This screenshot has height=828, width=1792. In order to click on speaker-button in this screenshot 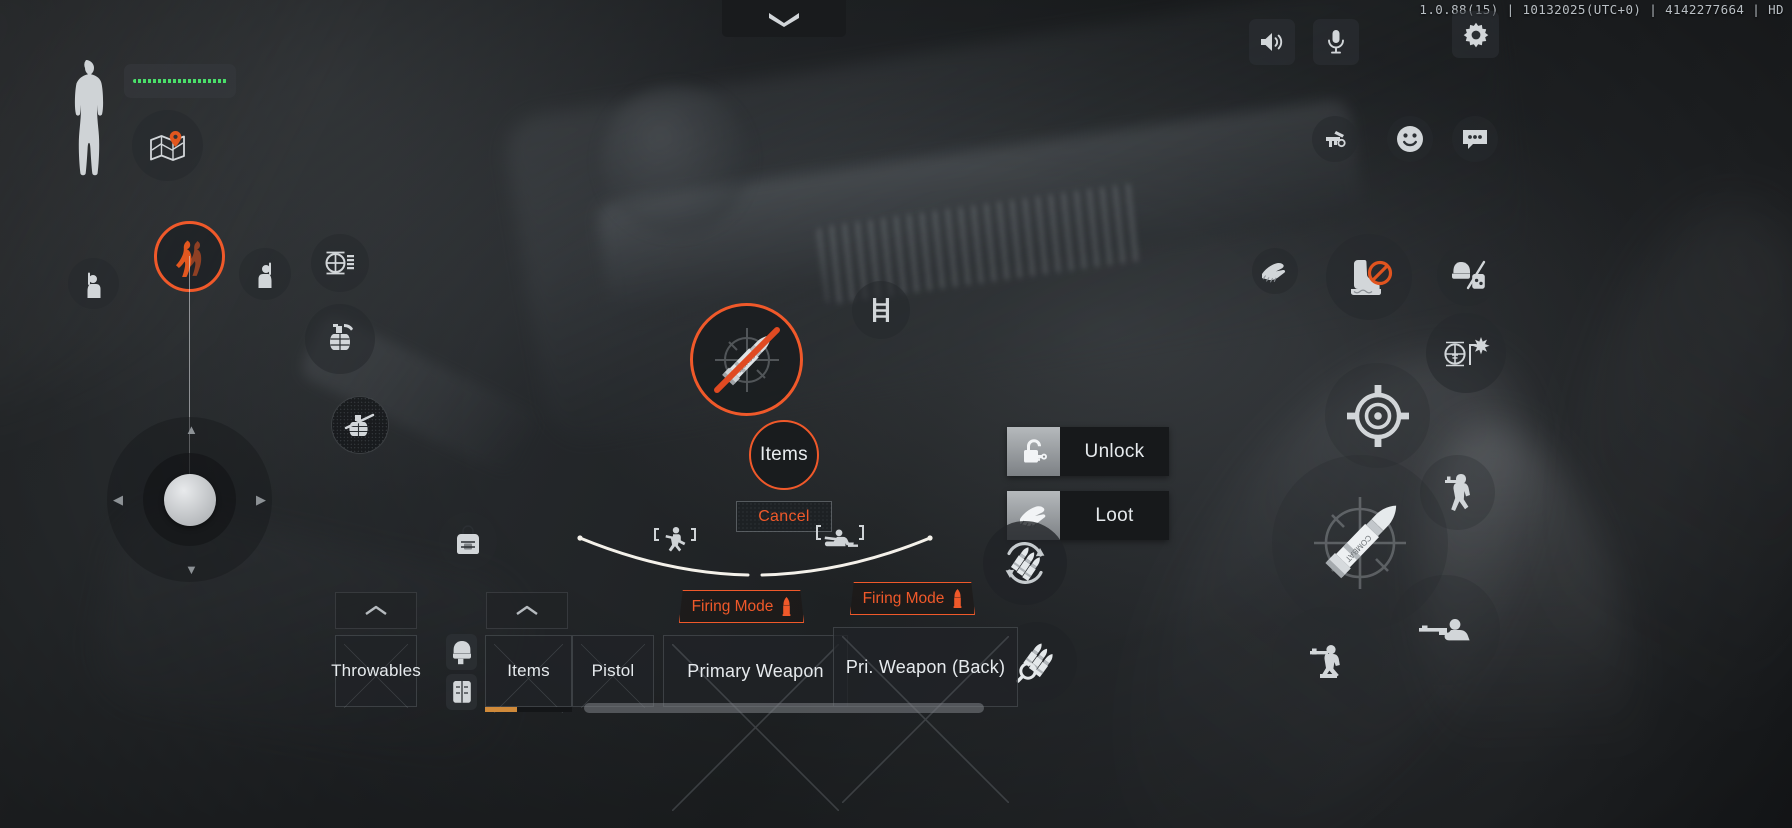, I will do `click(1272, 42)`.